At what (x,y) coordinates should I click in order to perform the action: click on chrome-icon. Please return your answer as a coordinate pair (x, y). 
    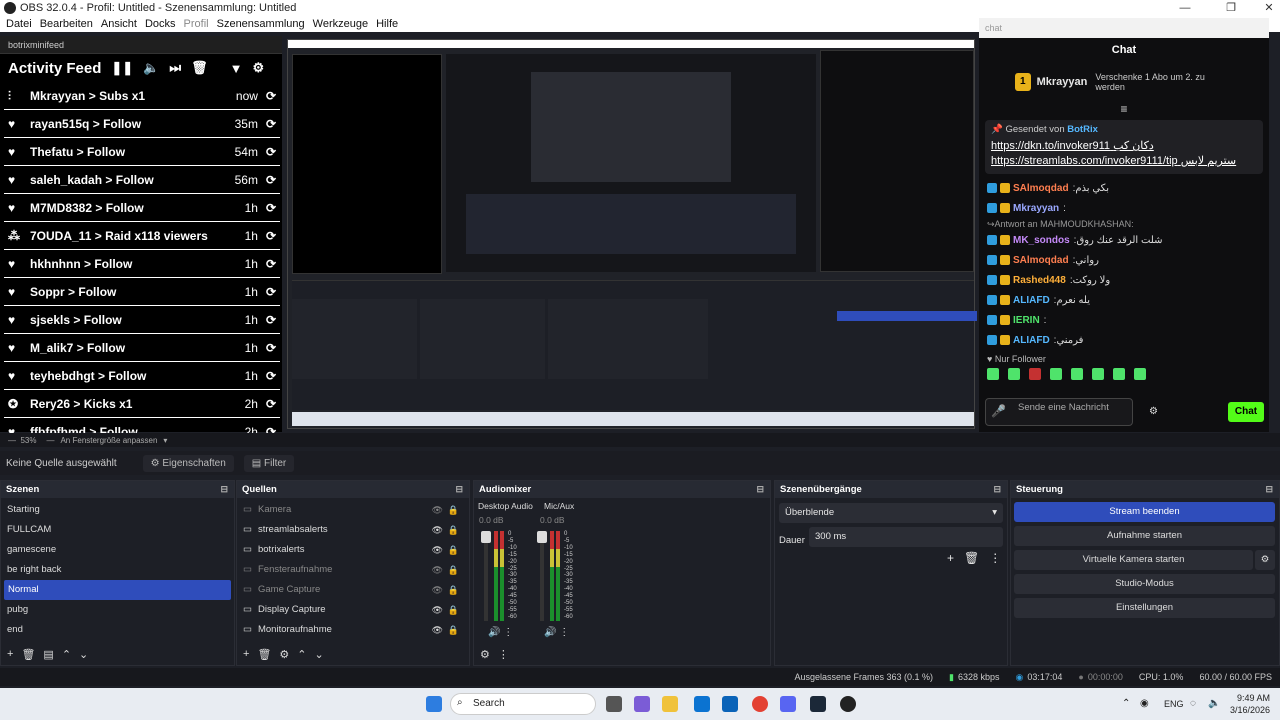
    Looking at the image, I should click on (760, 704).